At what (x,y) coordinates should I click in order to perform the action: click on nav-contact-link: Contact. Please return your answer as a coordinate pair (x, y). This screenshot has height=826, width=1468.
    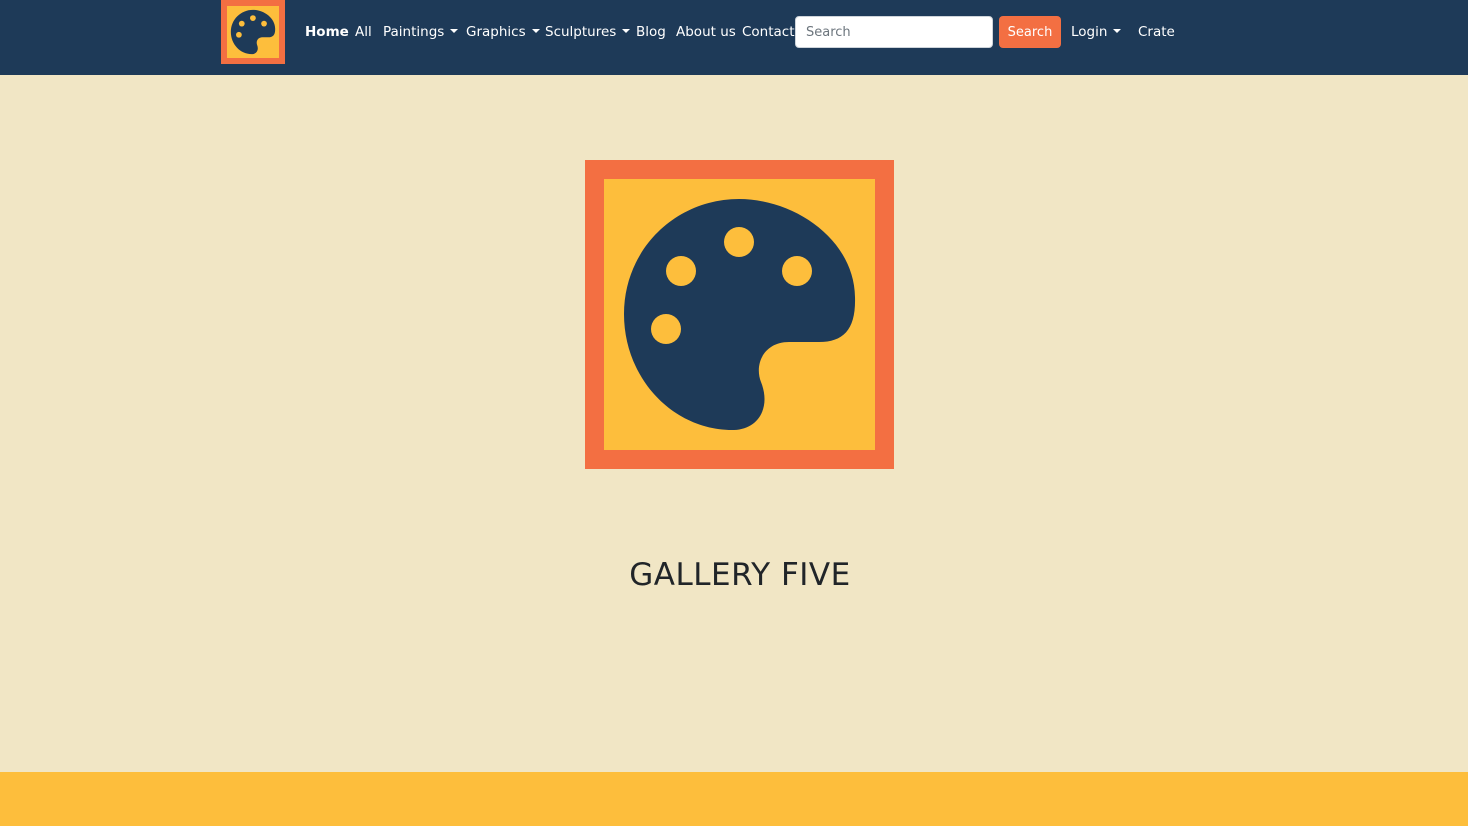
    Looking at the image, I should click on (768, 32).